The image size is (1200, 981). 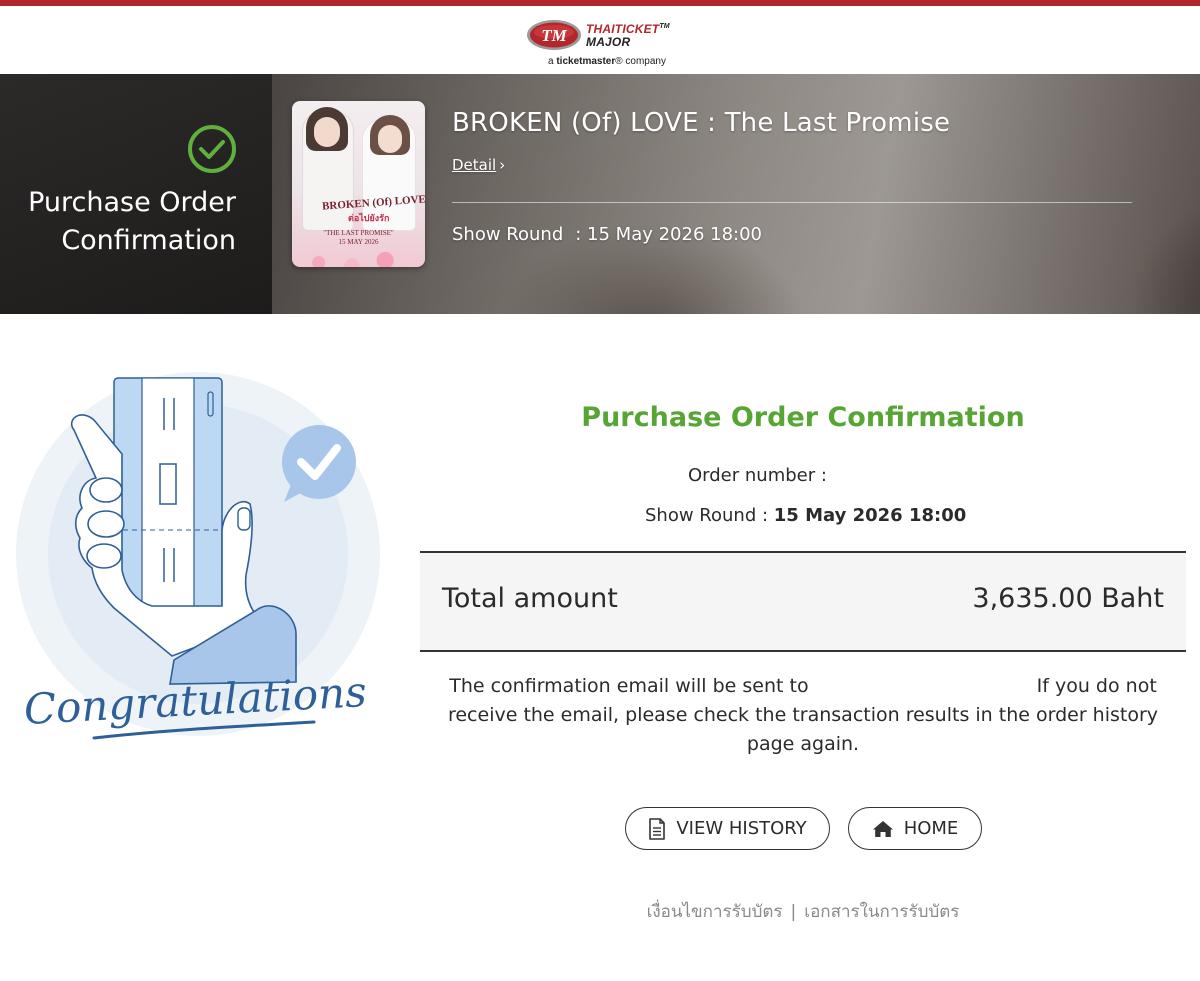 I want to click on total-amount-value: 3,635.00 Baht, so click(x=1068, y=598).